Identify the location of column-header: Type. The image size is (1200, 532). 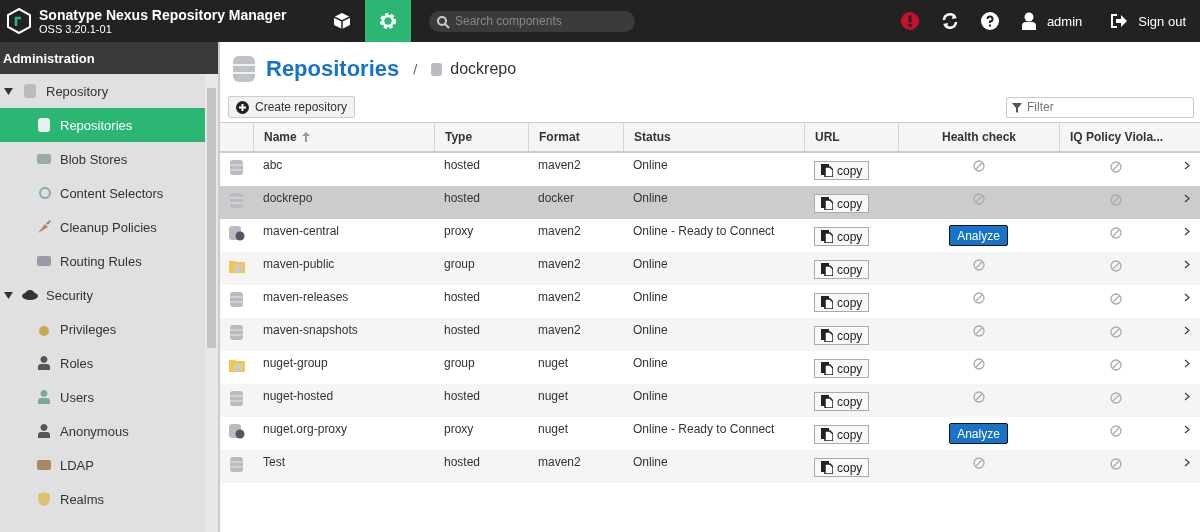
(481, 137).